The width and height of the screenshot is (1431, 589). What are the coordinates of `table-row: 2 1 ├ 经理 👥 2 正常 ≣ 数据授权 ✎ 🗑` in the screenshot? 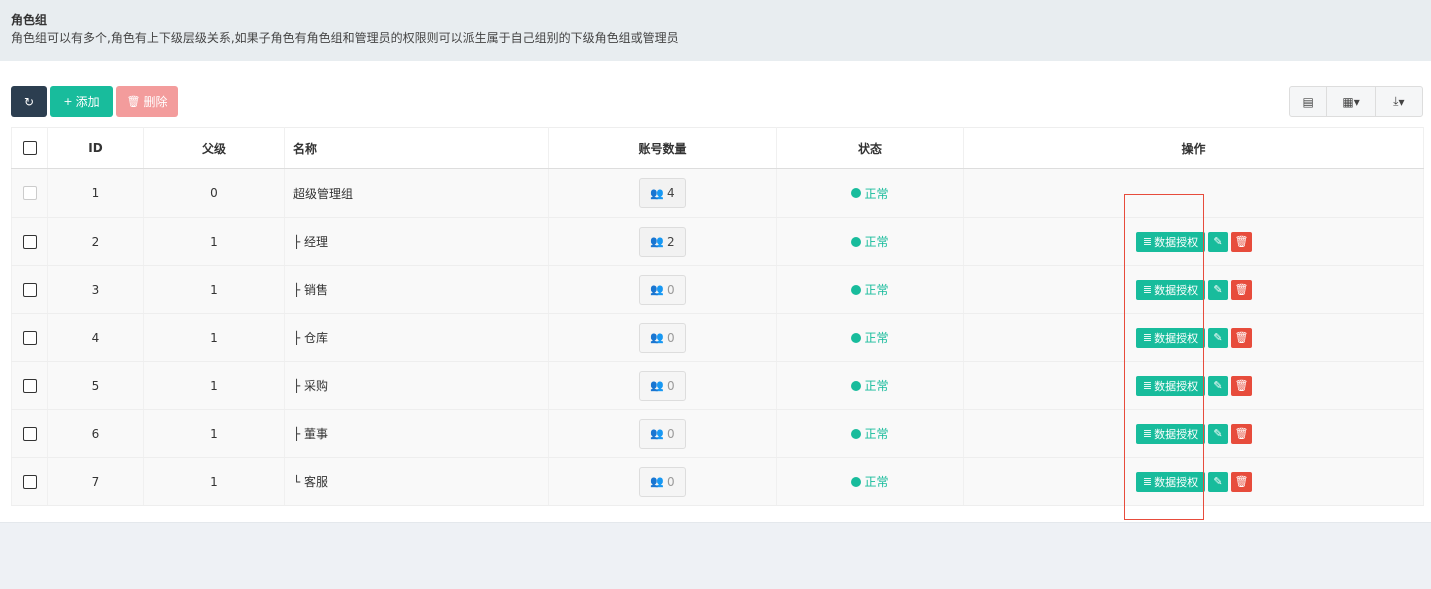 It's located at (717, 241).